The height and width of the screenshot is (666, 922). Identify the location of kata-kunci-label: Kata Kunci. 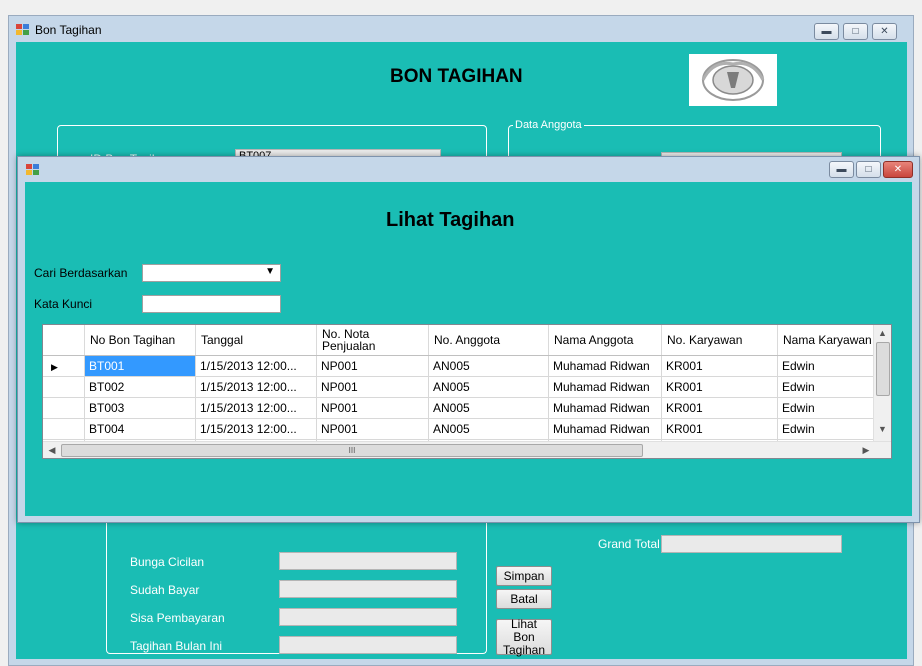
(63, 304).